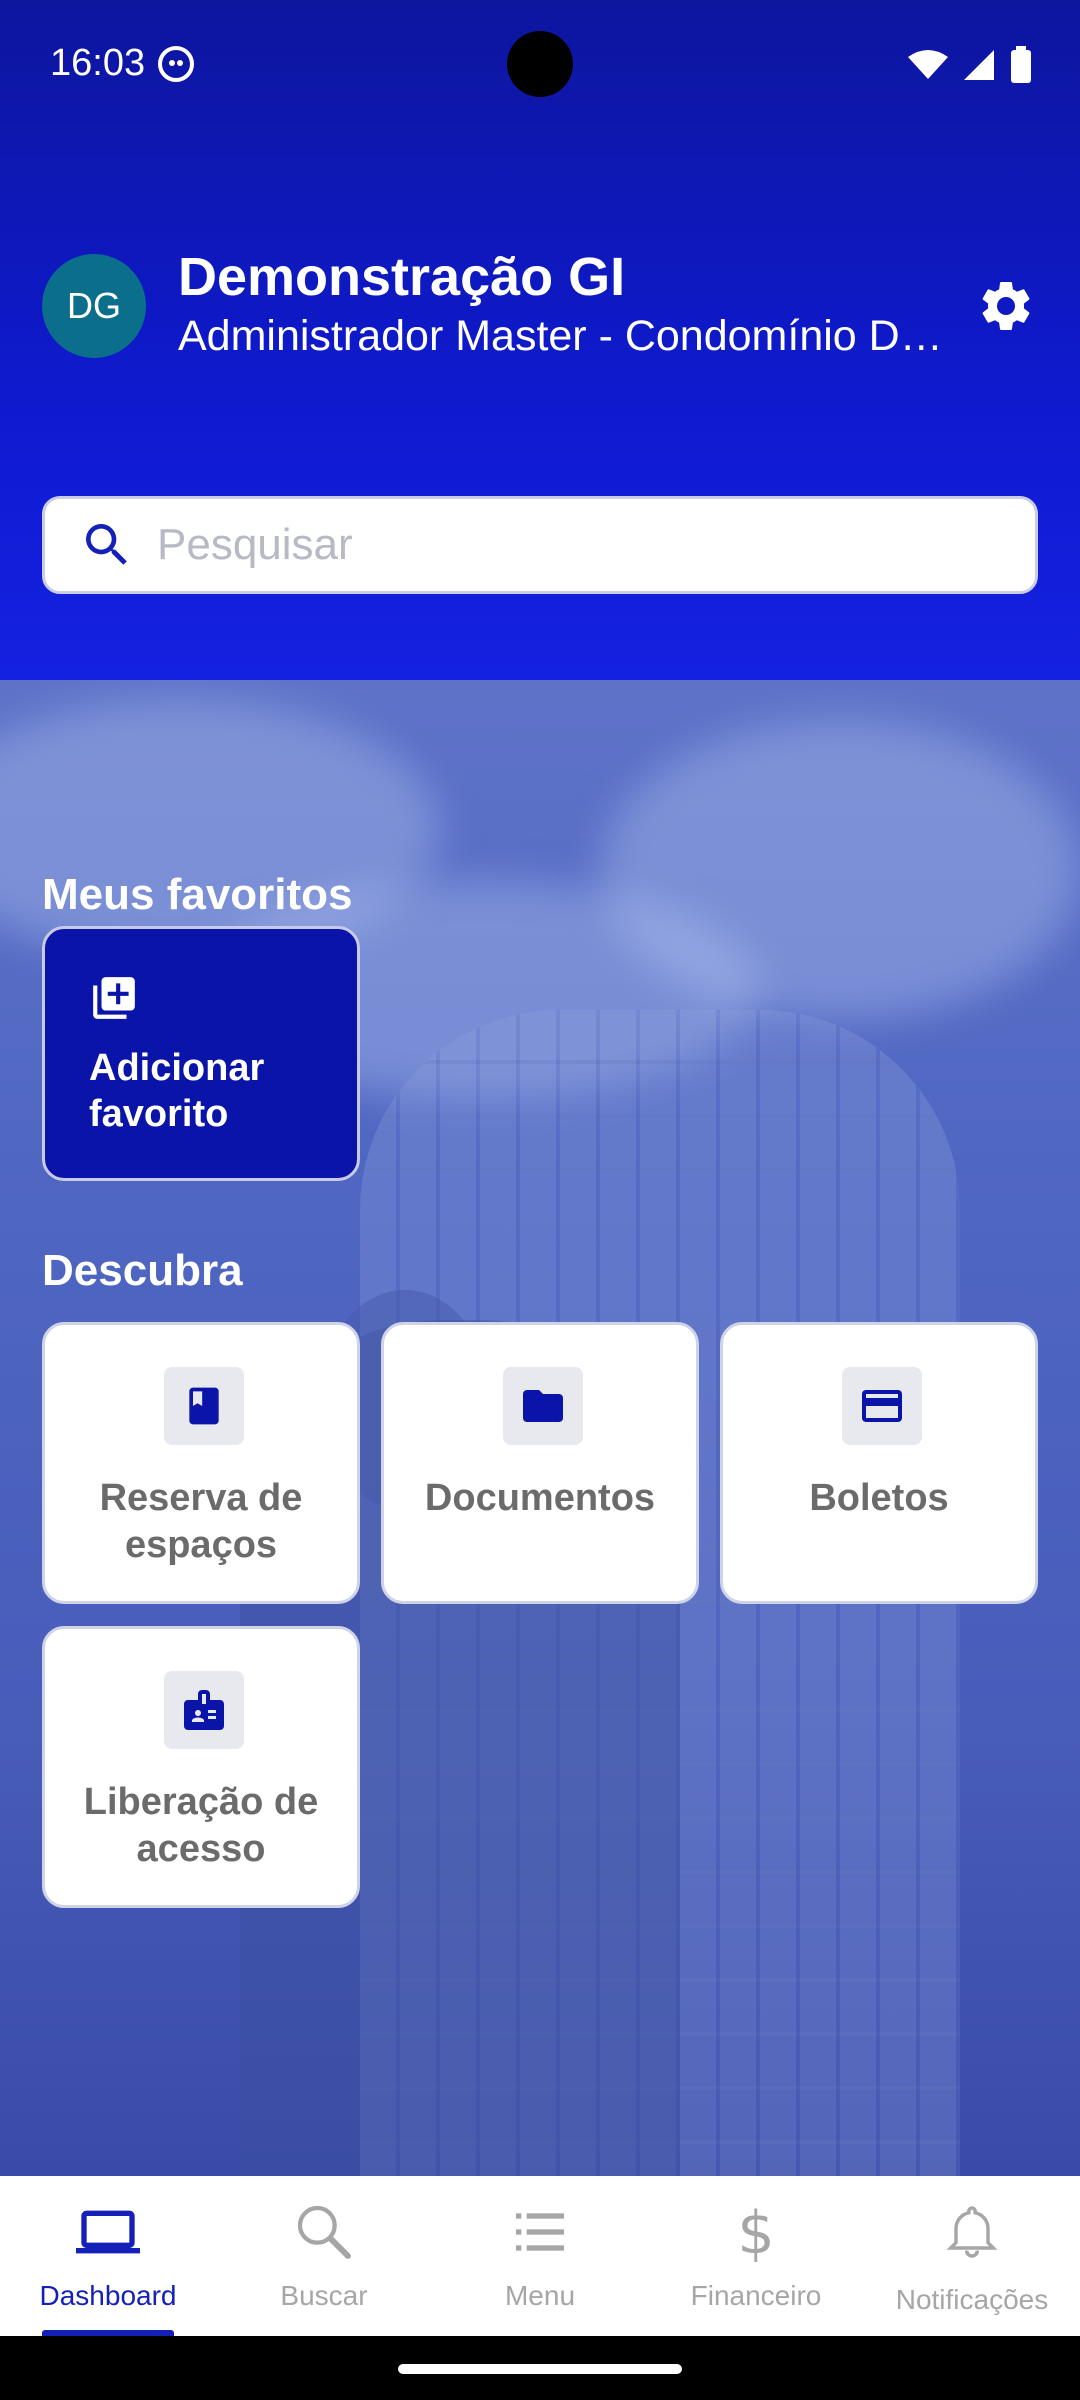 This screenshot has width=1080, height=2400. What do you see at coordinates (587, 545) in the screenshot?
I see `search-input` at bounding box center [587, 545].